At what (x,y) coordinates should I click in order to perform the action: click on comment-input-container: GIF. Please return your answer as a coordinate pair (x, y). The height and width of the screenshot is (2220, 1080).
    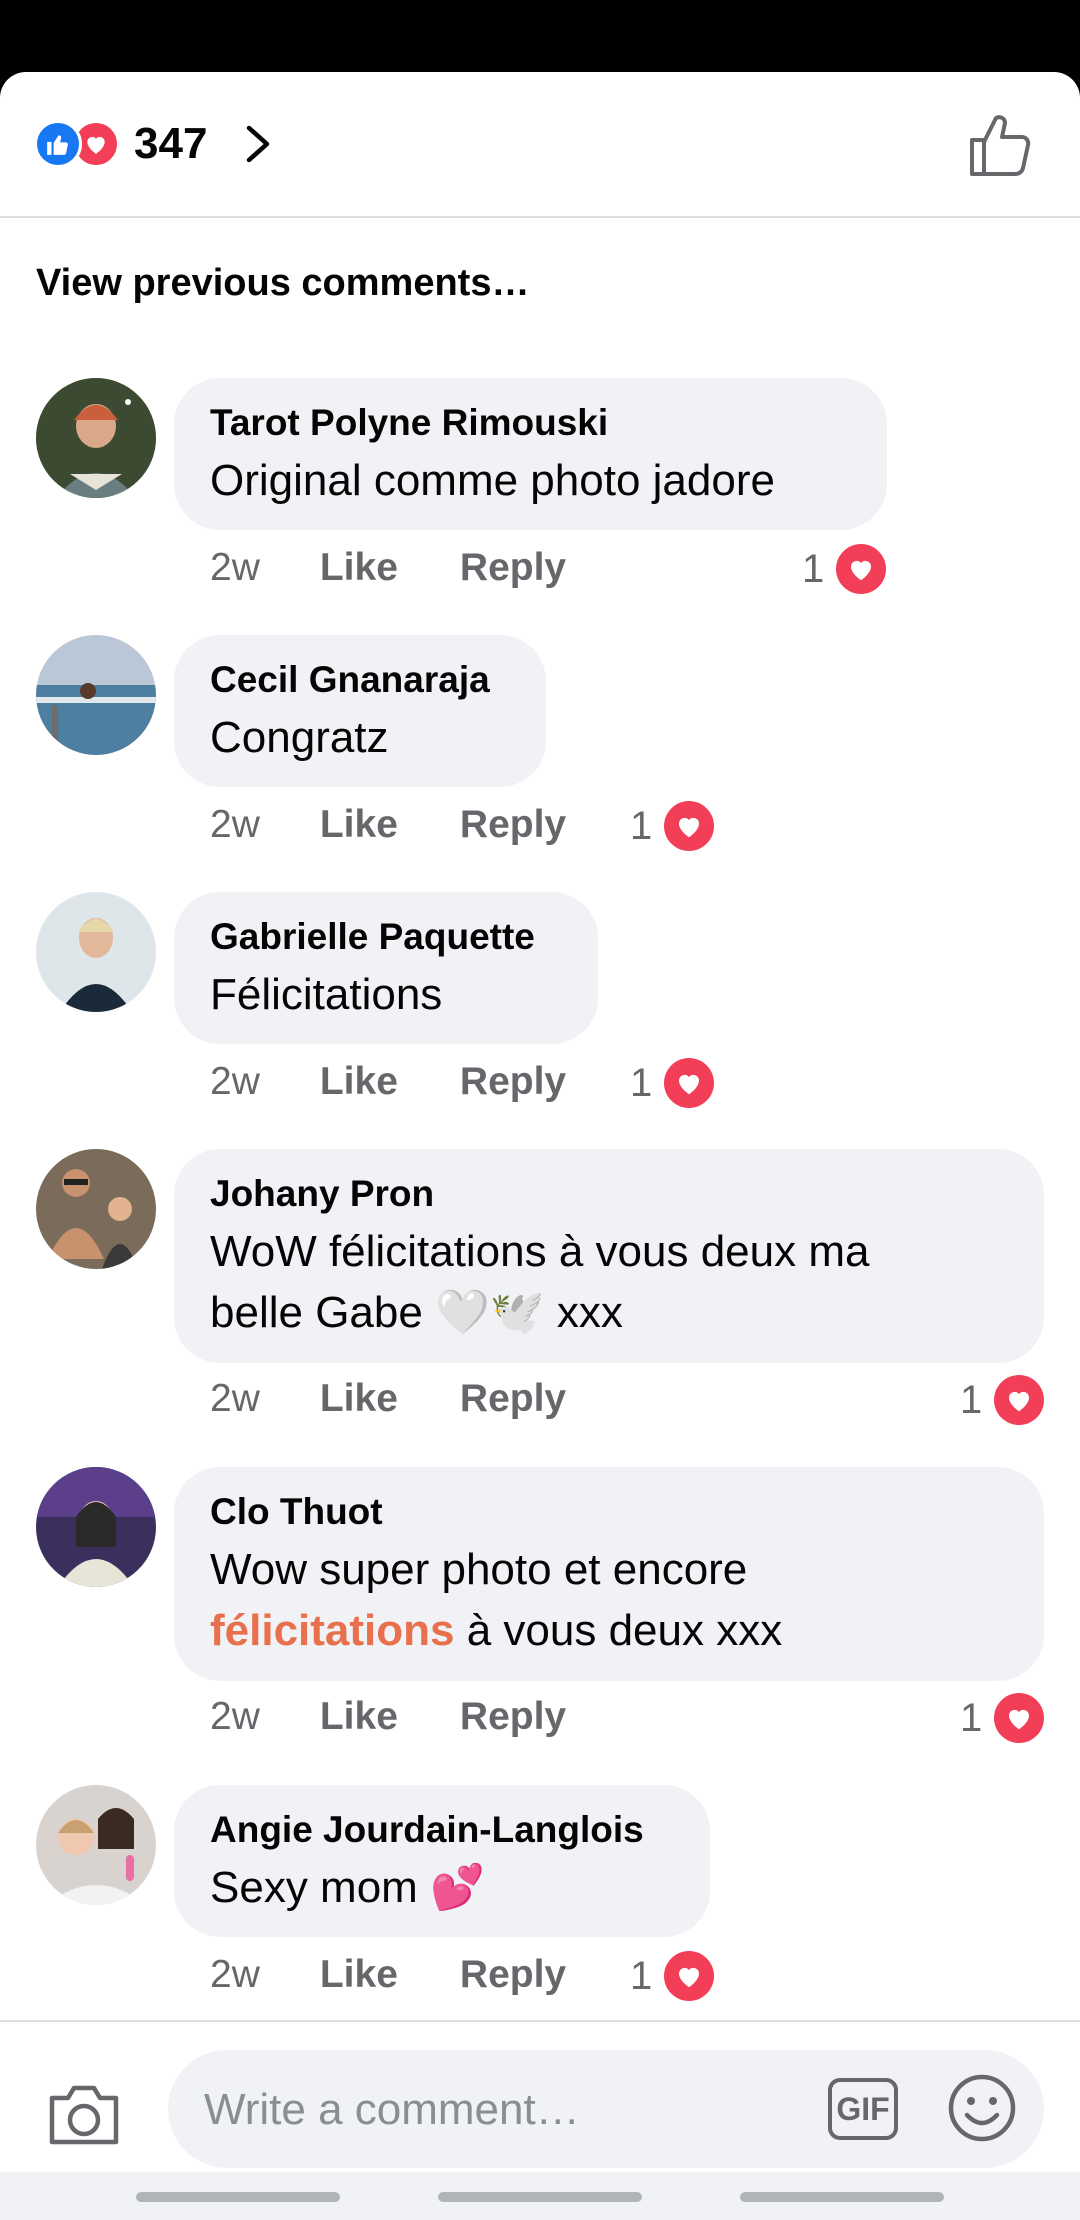
    Looking at the image, I should click on (606, 2110).